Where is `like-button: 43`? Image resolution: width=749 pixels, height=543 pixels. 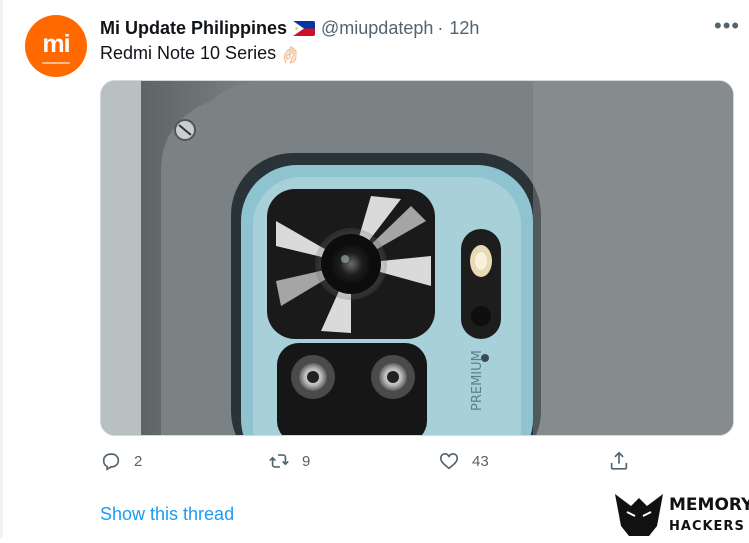 like-button: 43 is located at coordinates (463, 461).